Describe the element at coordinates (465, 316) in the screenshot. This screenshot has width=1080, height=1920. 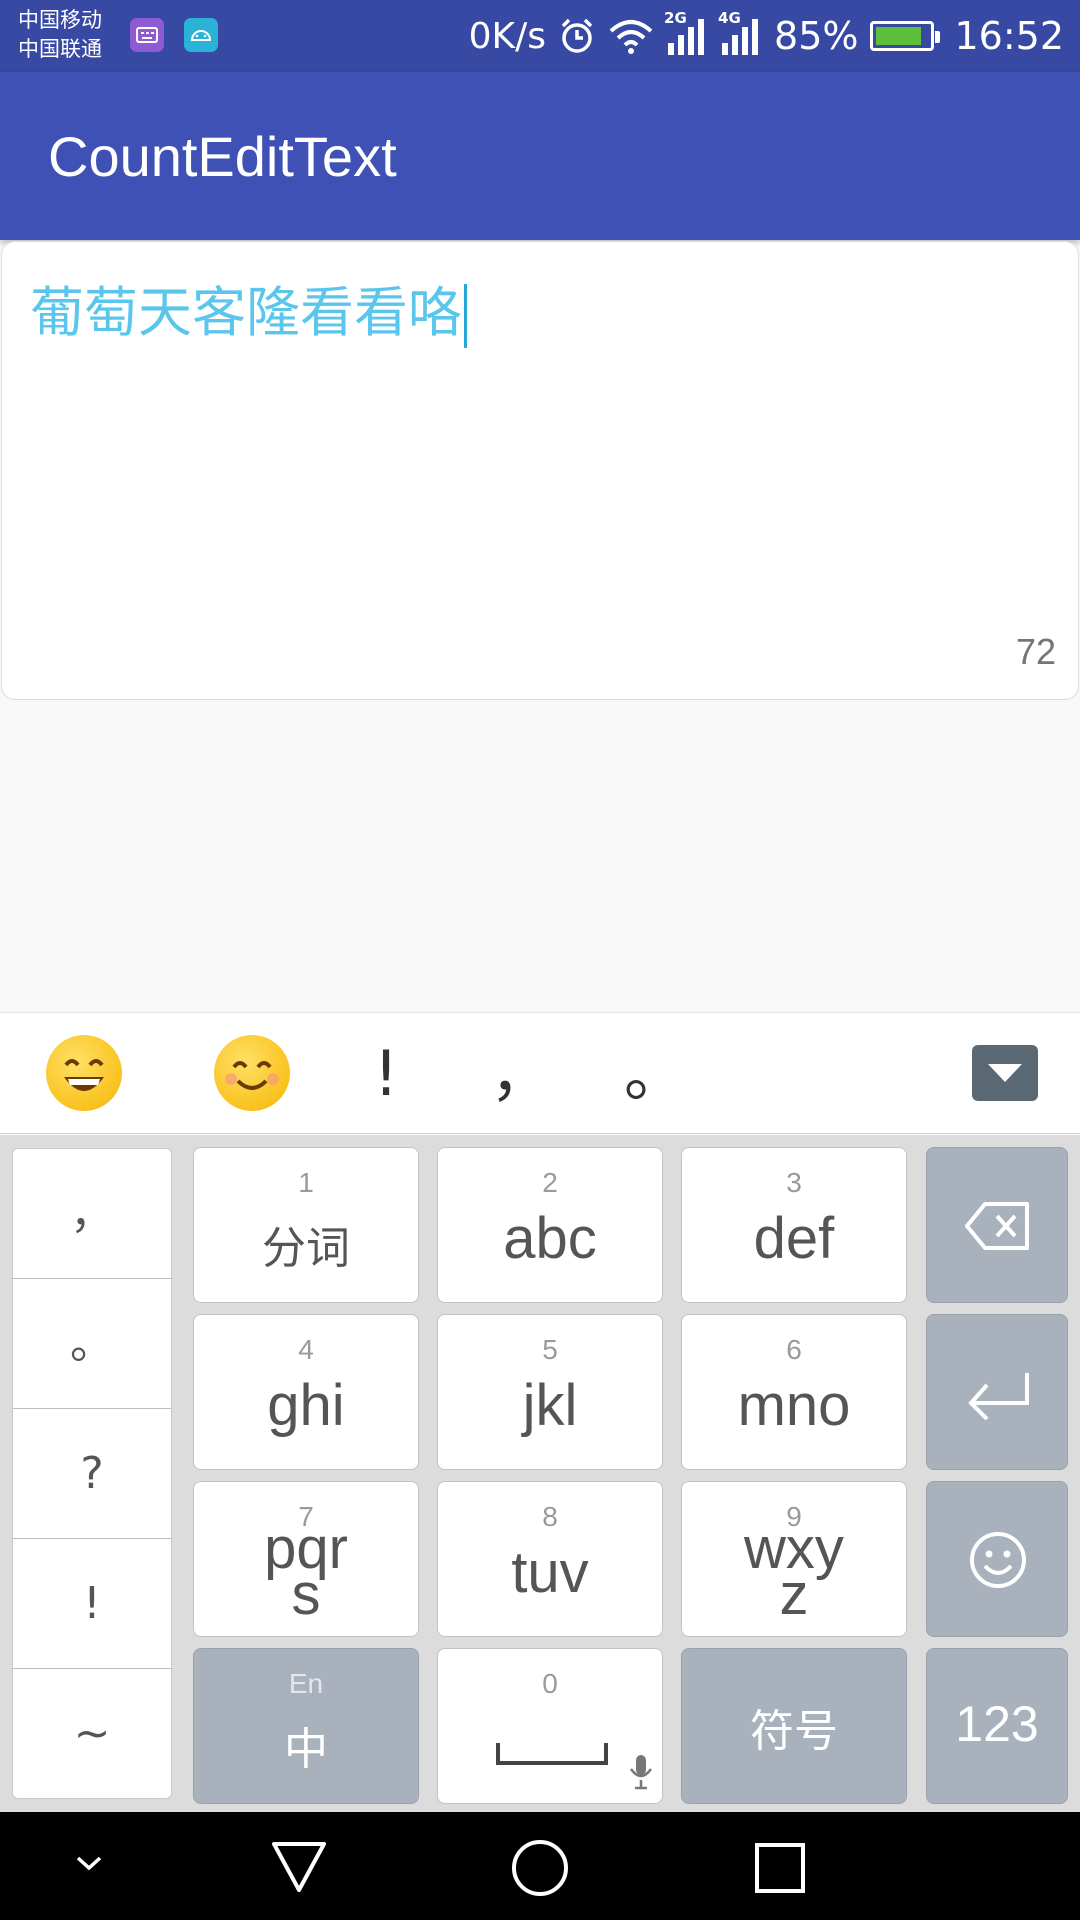
I see `text-caret` at that location.